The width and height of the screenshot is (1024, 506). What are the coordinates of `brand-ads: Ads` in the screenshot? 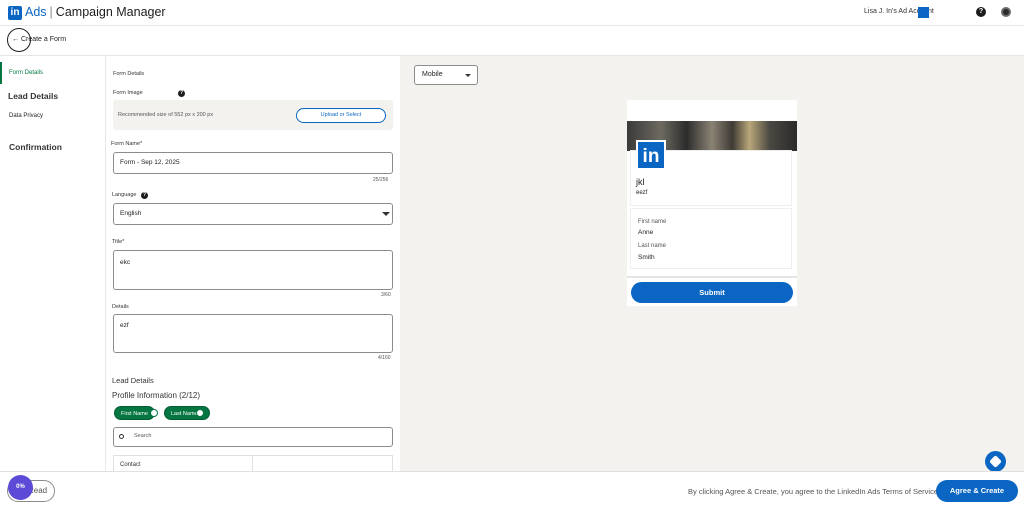 It's located at (36, 12).